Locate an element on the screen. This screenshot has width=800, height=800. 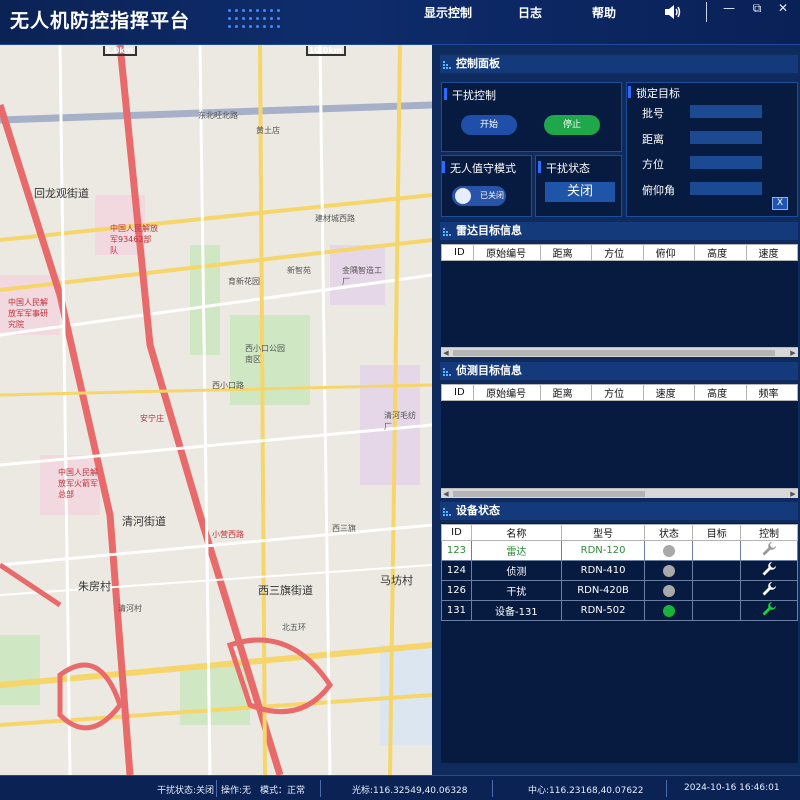
radar-col: ID is located at coordinates (458, 252).